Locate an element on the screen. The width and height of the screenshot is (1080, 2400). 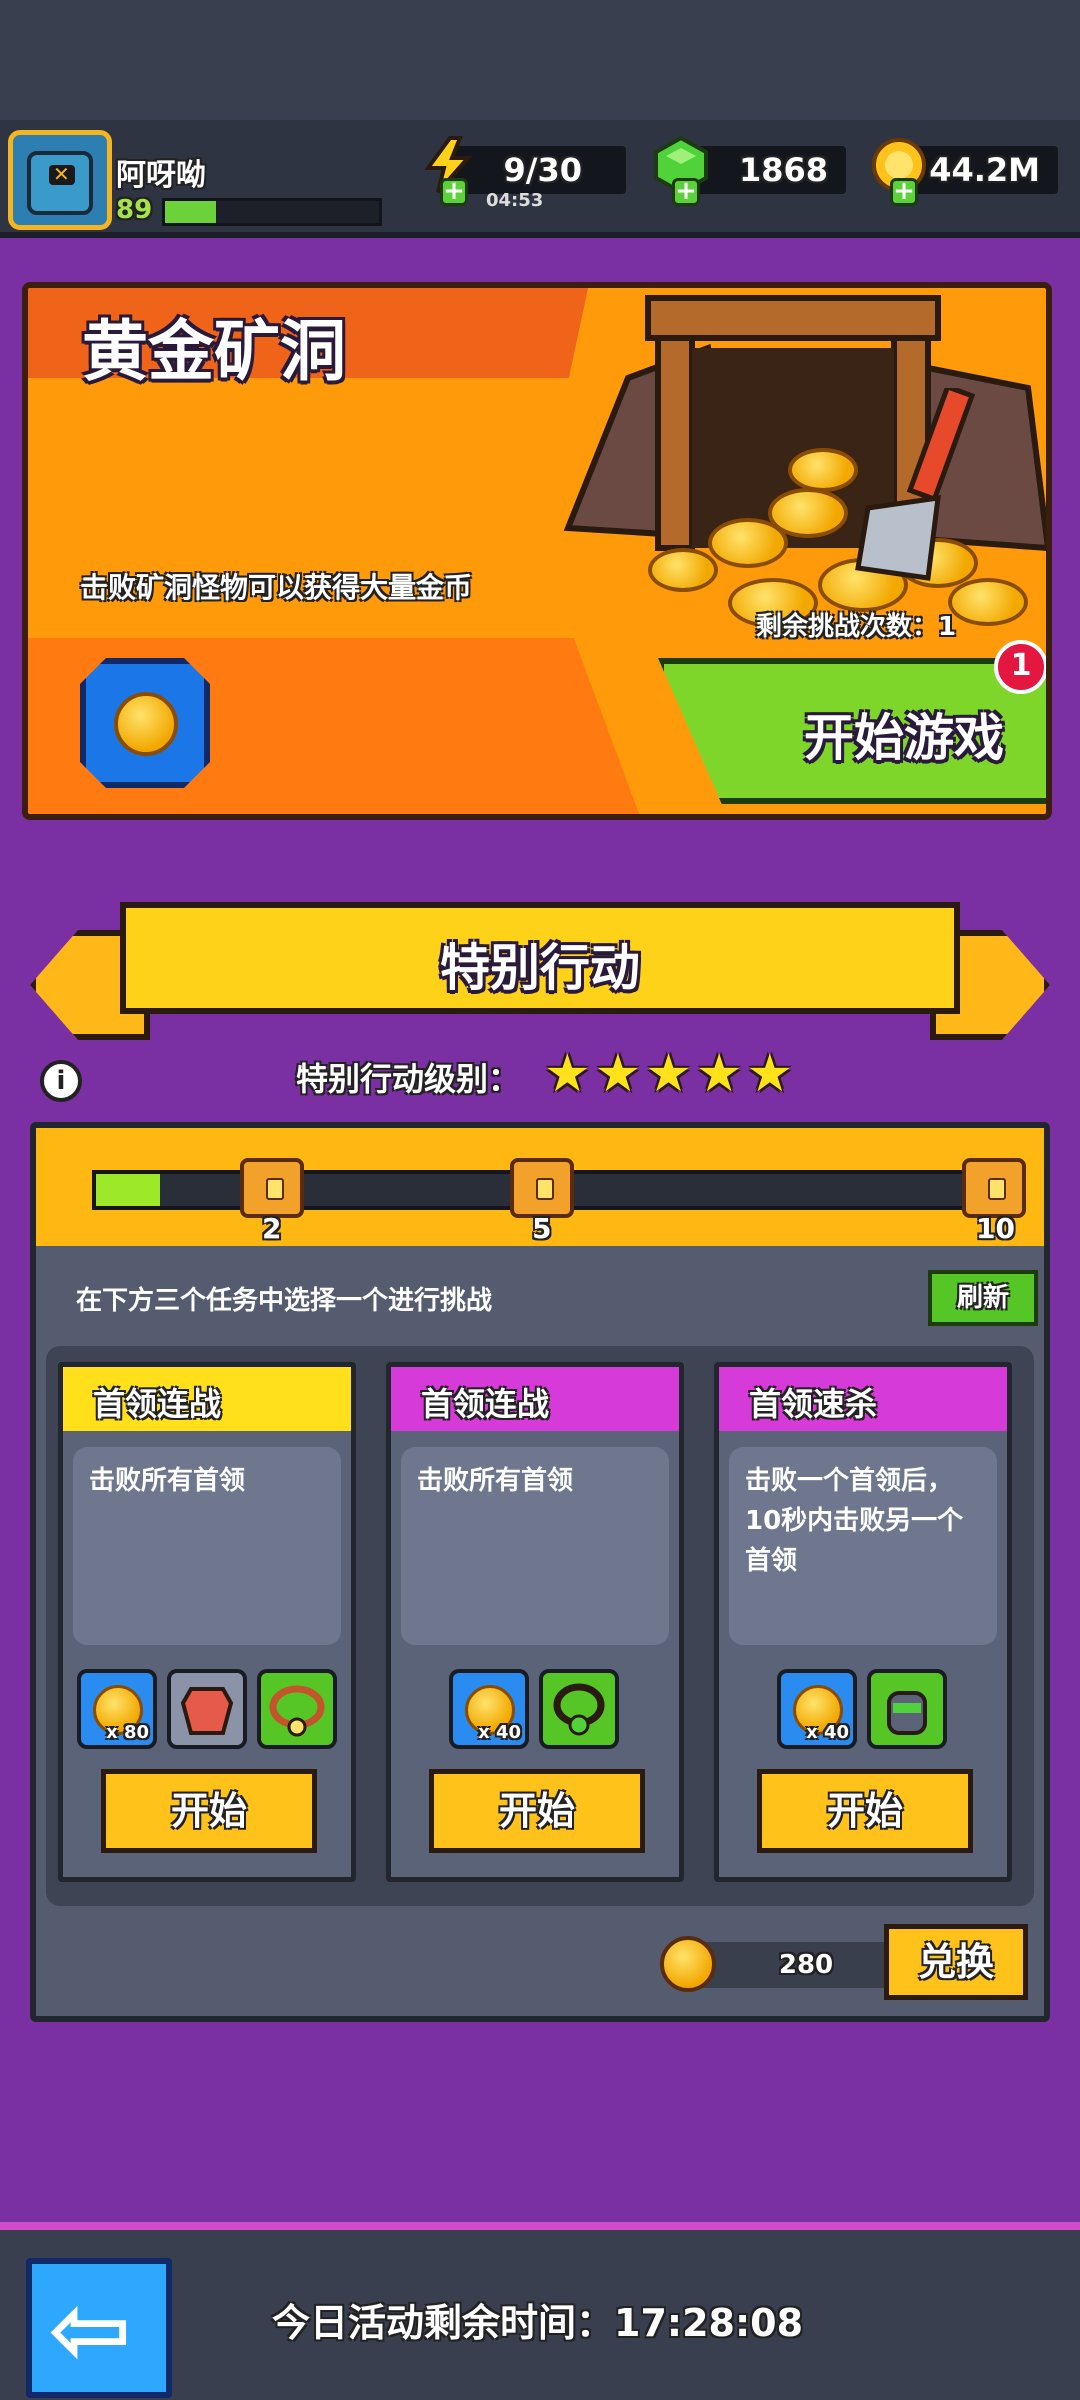
exchange-button: 兑换 is located at coordinates (956, 1962).